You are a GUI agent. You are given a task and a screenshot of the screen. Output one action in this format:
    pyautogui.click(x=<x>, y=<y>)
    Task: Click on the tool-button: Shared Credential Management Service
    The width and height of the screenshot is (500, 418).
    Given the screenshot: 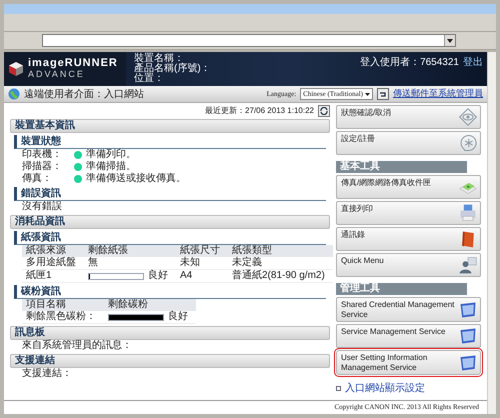 What is the action you would take?
    pyautogui.click(x=408, y=309)
    